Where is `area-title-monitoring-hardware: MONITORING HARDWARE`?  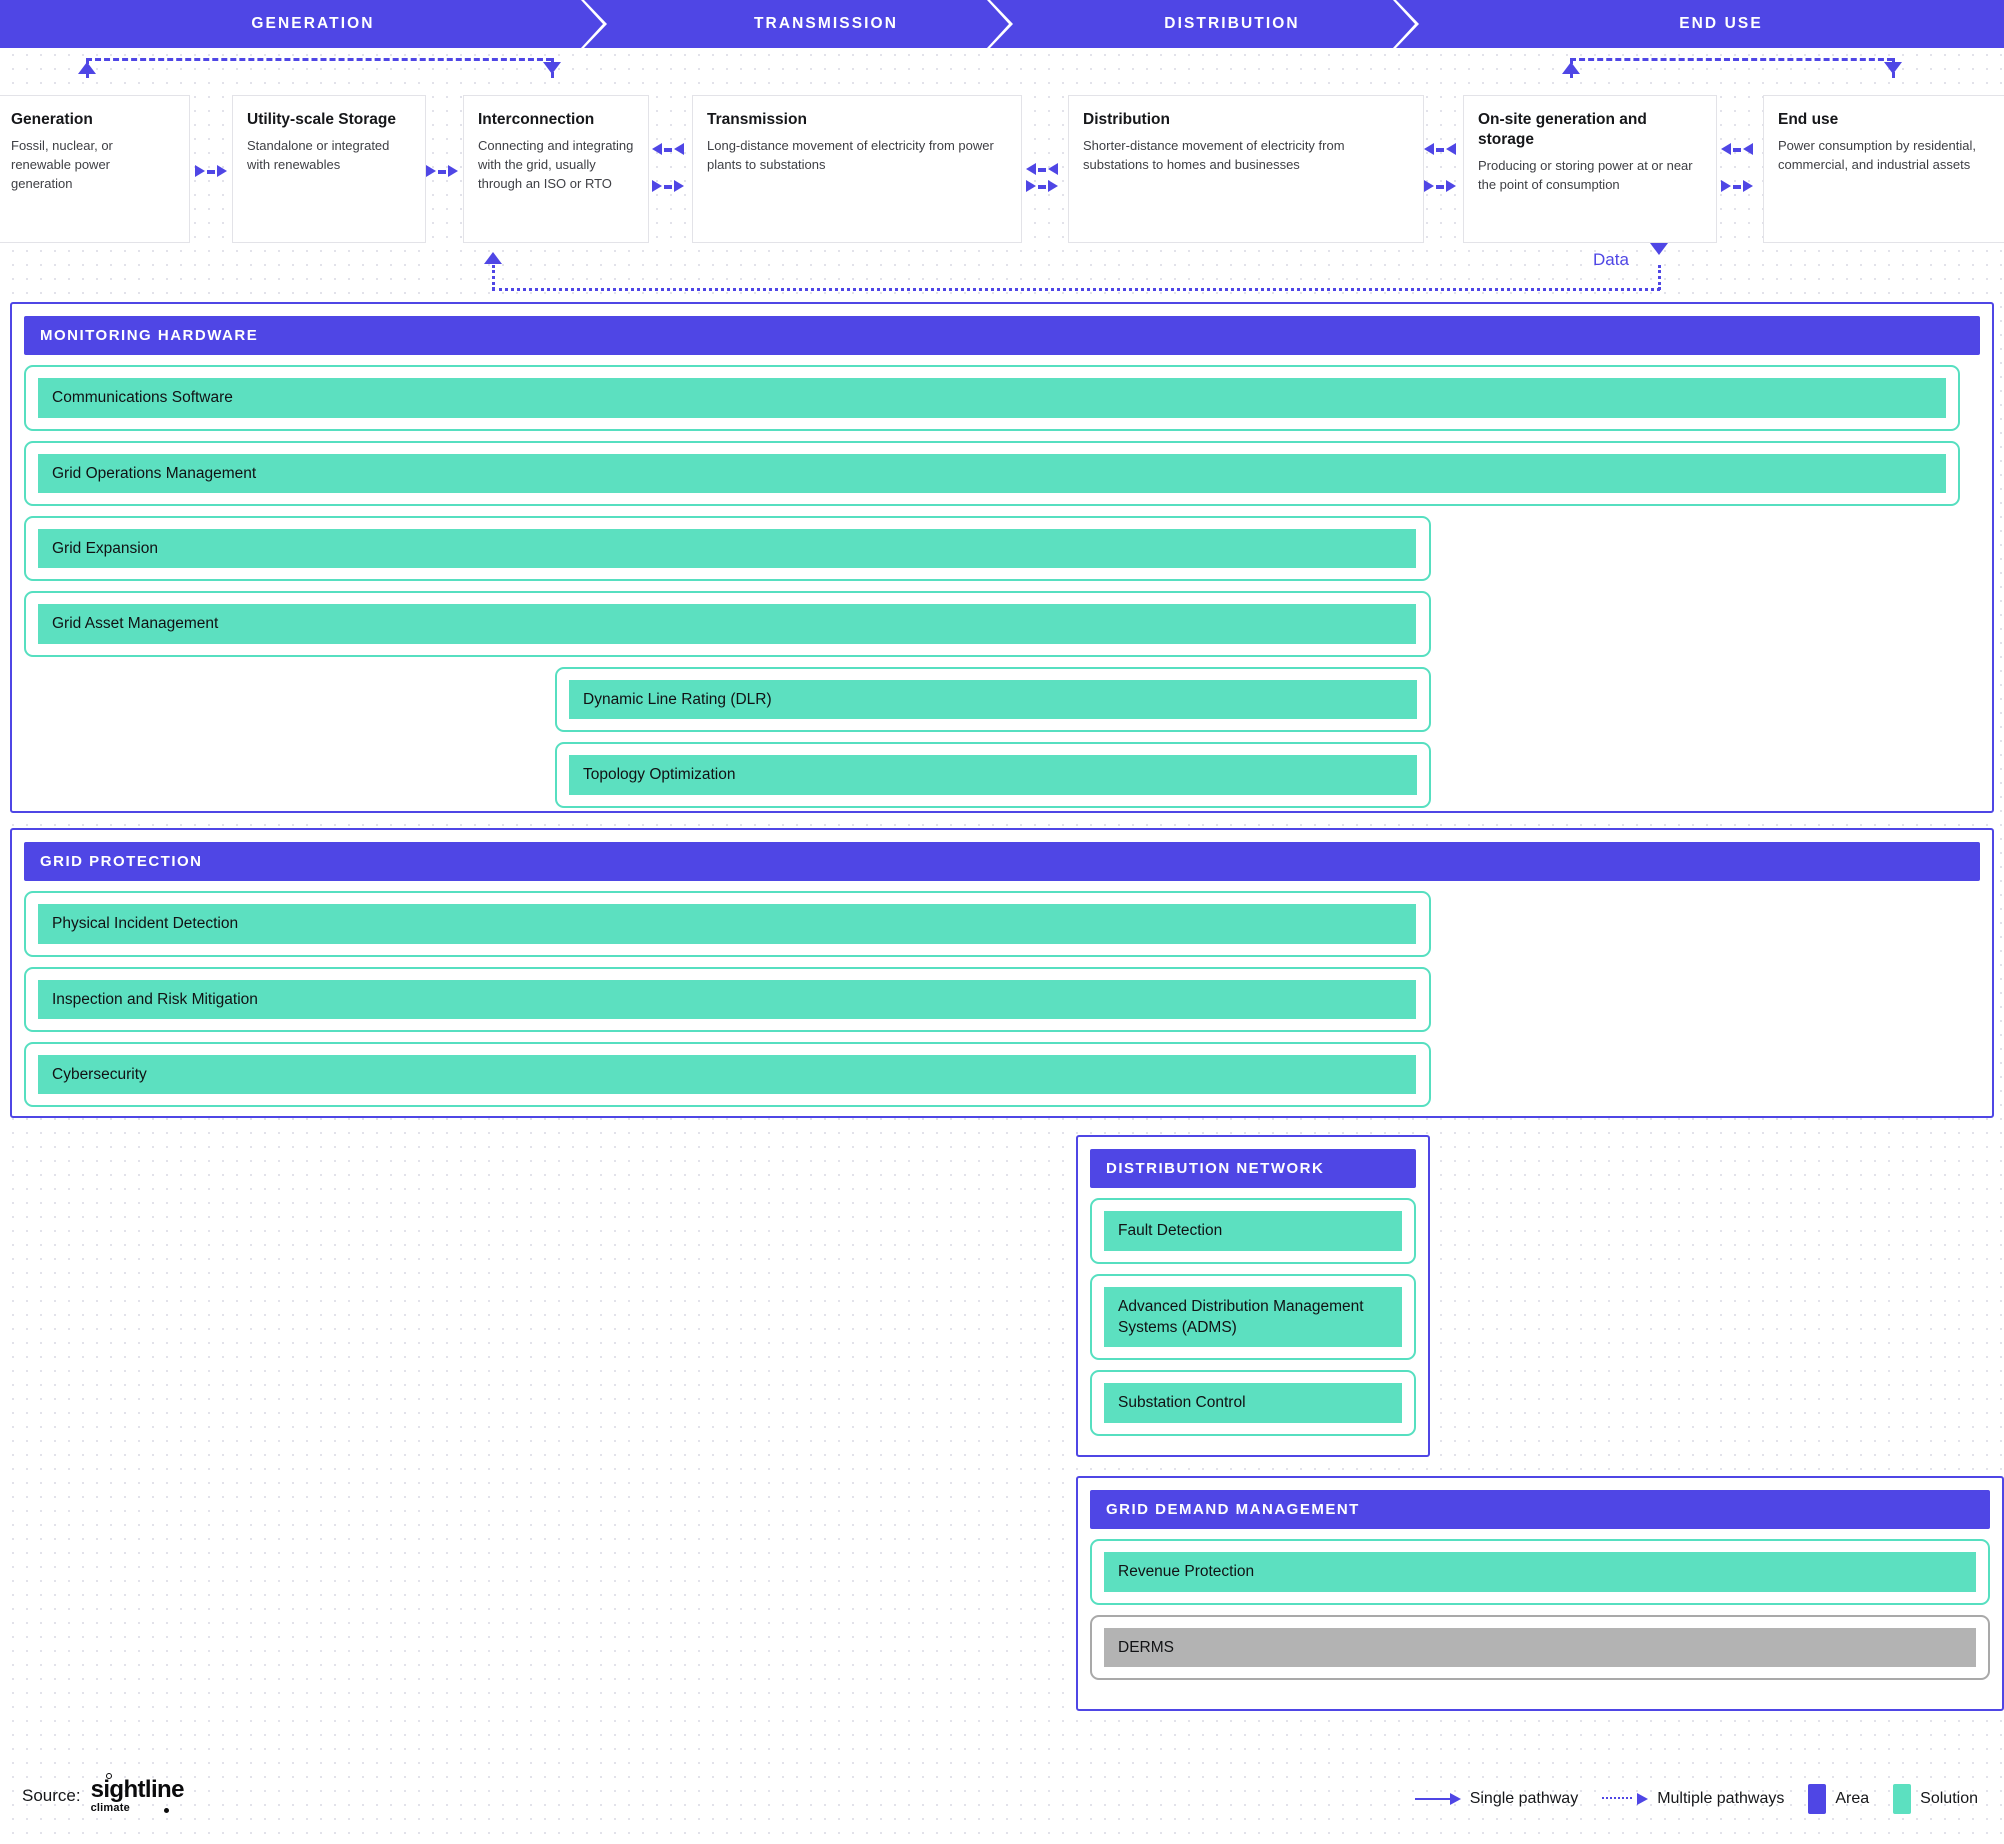 area-title-monitoring-hardware: MONITORING HARDWARE is located at coordinates (1002, 336).